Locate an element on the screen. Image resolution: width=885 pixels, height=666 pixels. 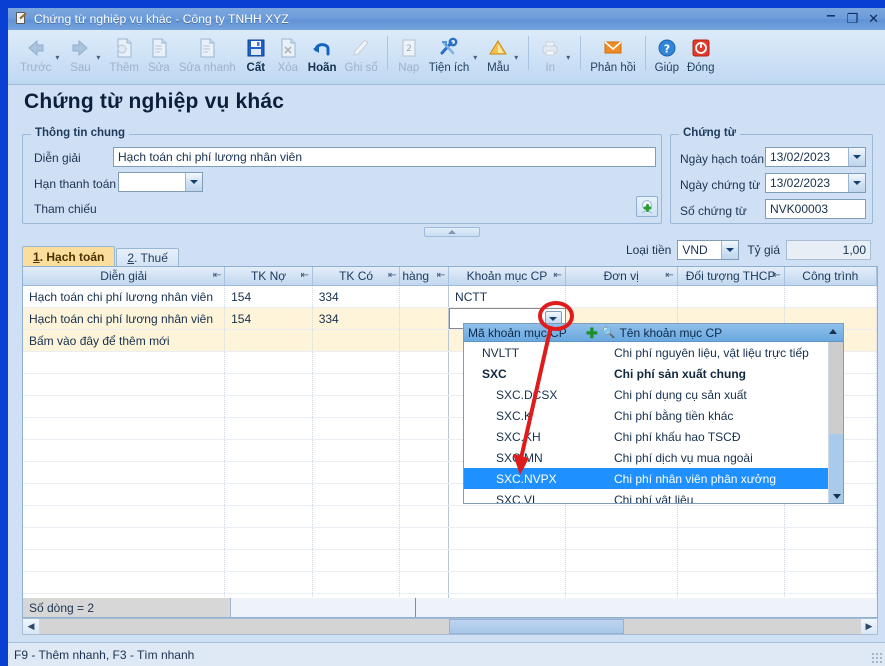
grid-col-tk-no: TK Nợ ⇤ is located at coordinates (269, 276).